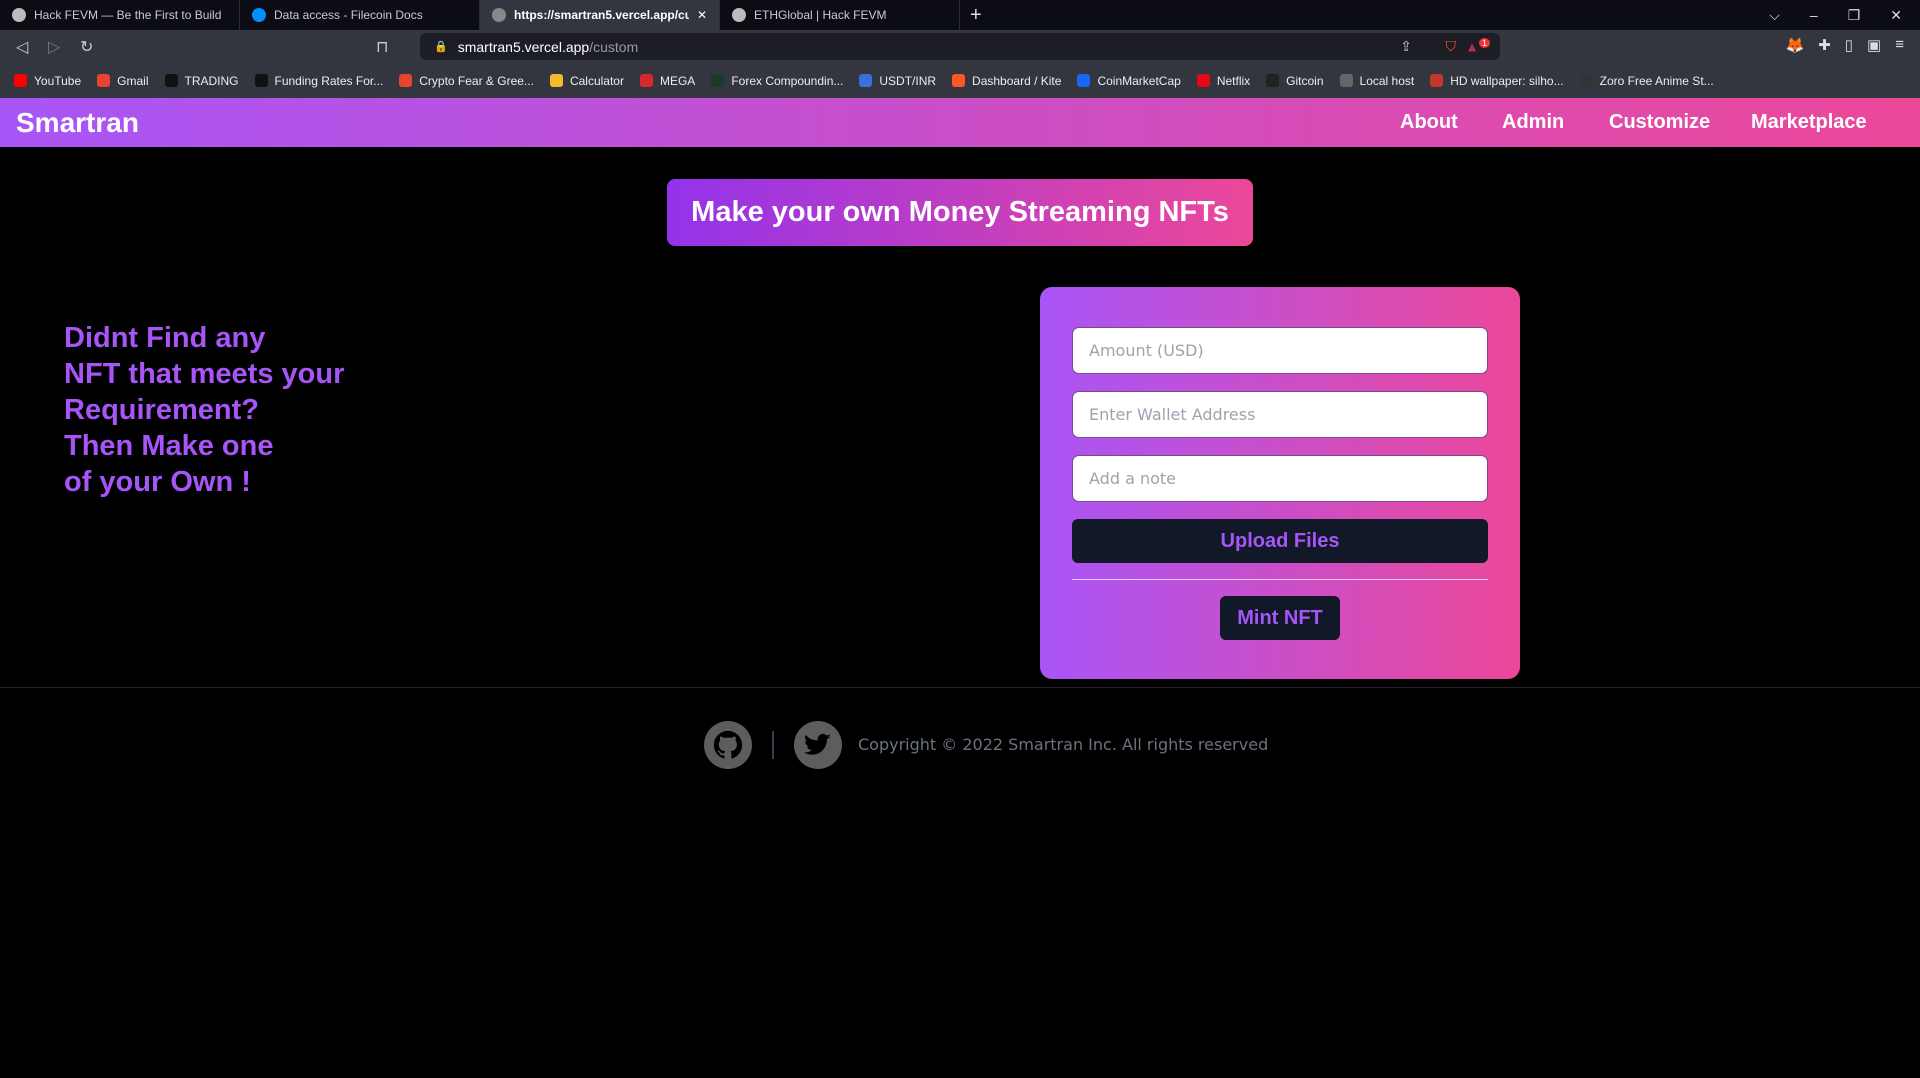 This screenshot has height=1078, width=1920. Describe the element at coordinates (1809, 122) in the screenshot. I see `nav-marketplace: Marketplace` at that location.